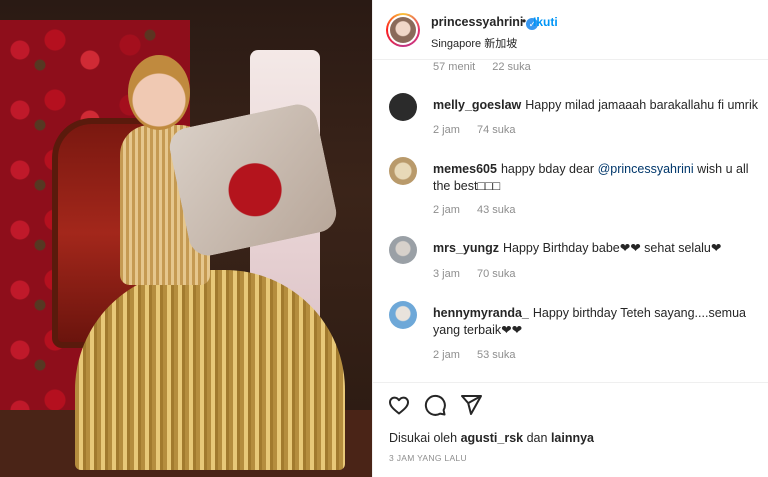 The image size is (768, 477). I want to click on comment-username: memes605, so click(465, 169).